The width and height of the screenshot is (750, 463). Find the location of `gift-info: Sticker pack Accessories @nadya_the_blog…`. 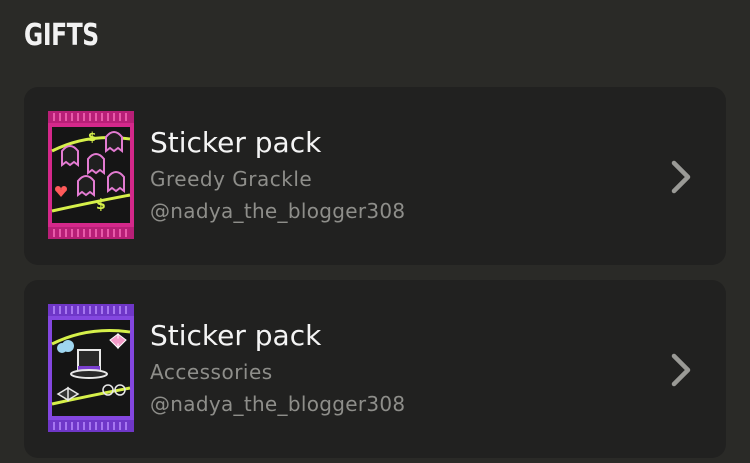

gift-info: Sticker pack Accessories @nadya_the_blog… is located at coordinates (277, 368).